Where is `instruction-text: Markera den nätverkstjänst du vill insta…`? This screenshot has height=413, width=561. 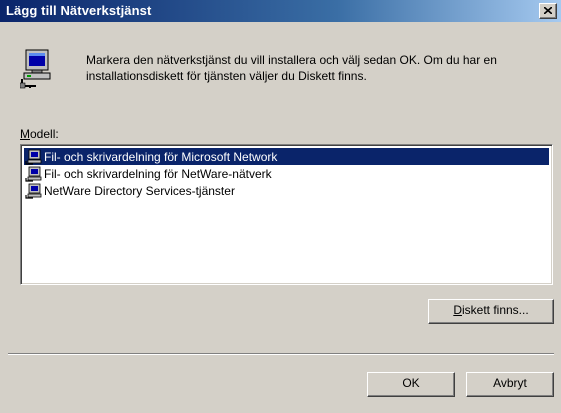
instruction-text: Markera den nätverkstjänst du vill insta… is located at coordinates (291, 68).